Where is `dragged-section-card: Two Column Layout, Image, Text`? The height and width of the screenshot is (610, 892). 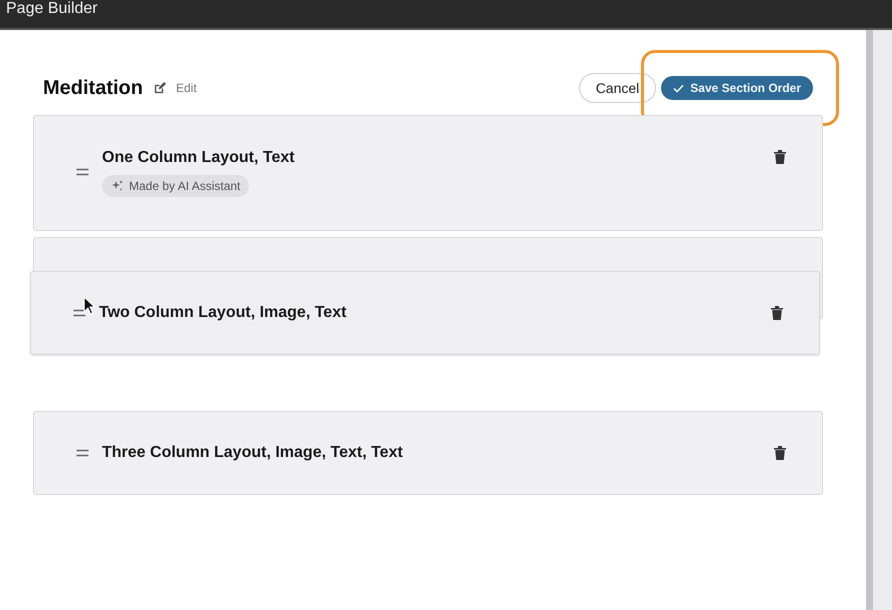
dragged-section-card: Two Column Layout, Image, Text is located at coordinates (425, 313).